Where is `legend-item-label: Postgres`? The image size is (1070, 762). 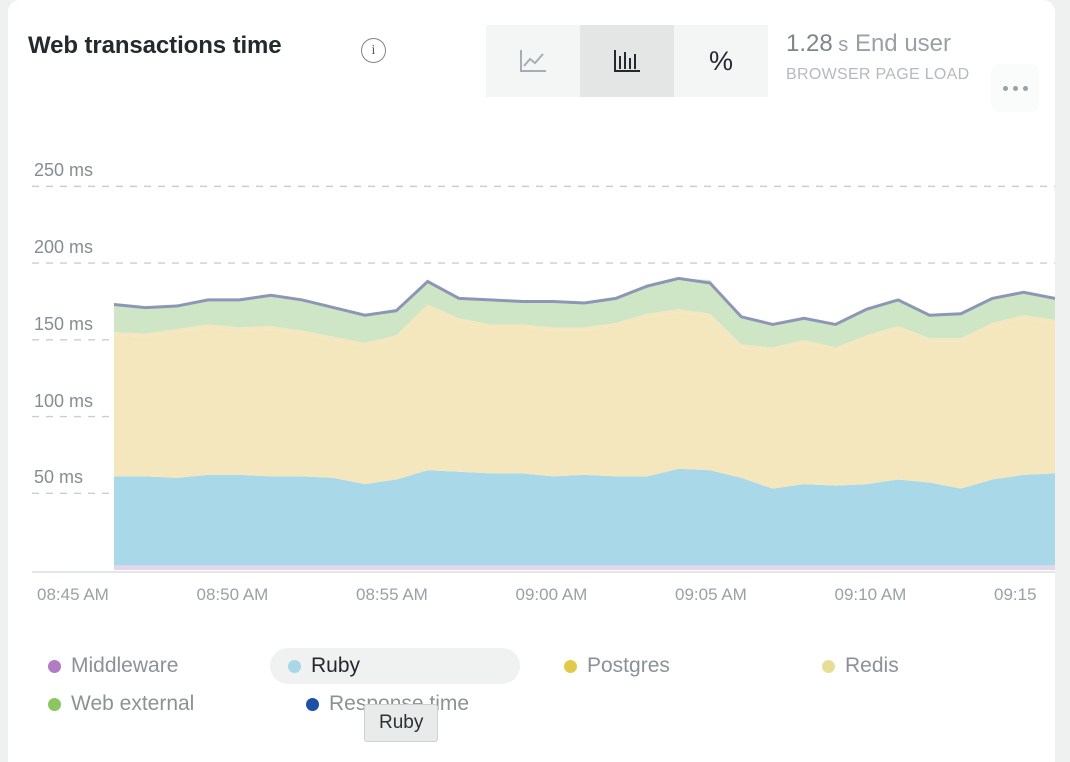
legend-item-label: Postgres is located at coordinates (628, 665).